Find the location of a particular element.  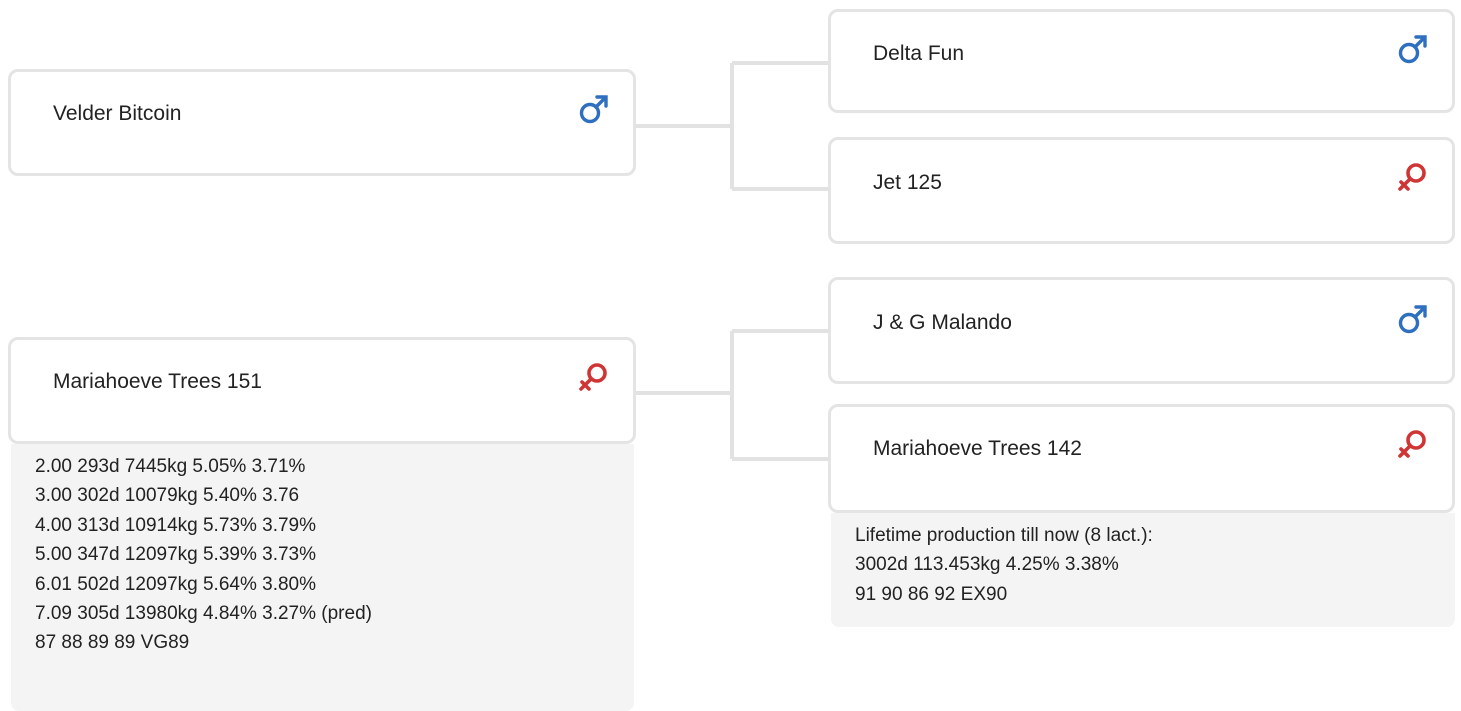

production-line: 4.00 313d 10914kg 5.73% 3.79% is located at coordinates (176, 525).